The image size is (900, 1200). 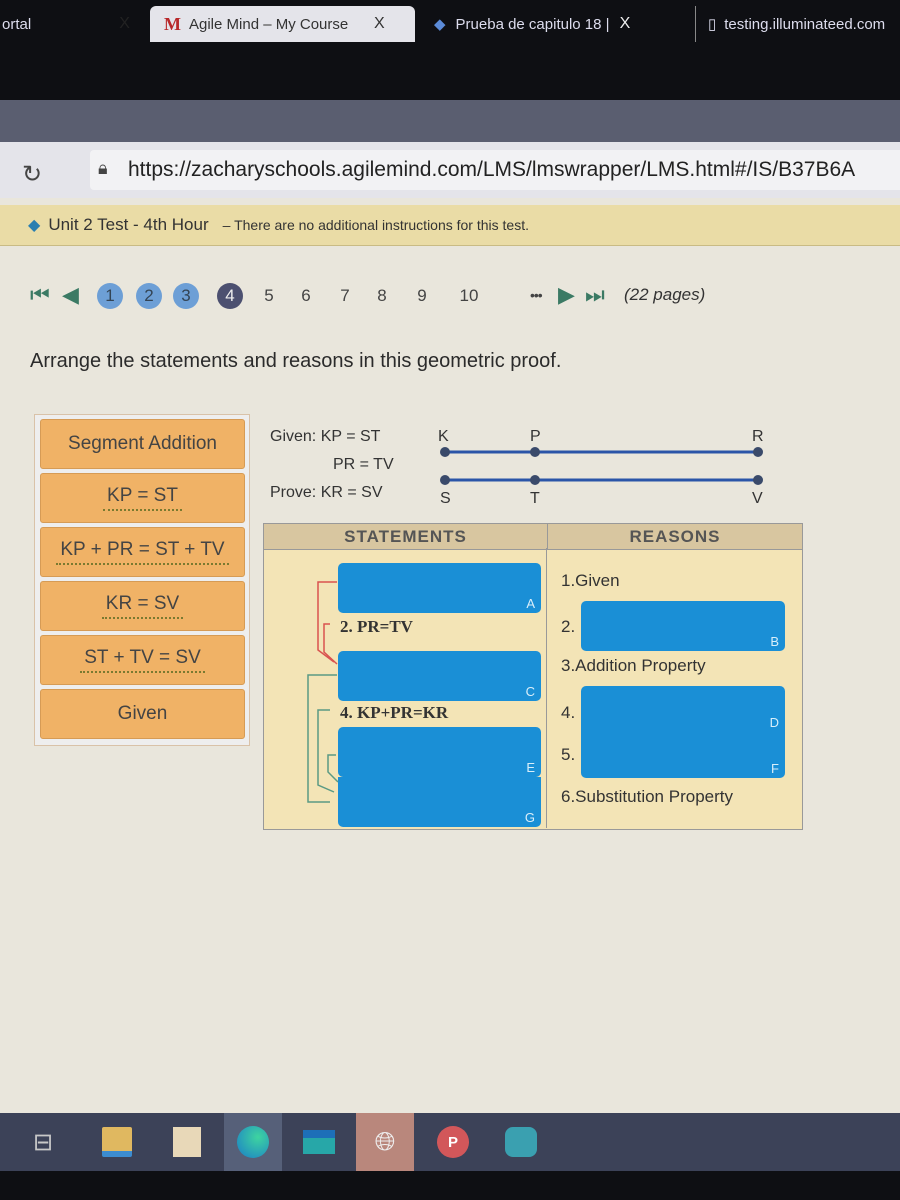 What do you see at coordinates (557, 24) in the screenshot?
I see `tab-prueba: ◆ Prueba de capitulo 18 | X` at bounding box center [557, 24].